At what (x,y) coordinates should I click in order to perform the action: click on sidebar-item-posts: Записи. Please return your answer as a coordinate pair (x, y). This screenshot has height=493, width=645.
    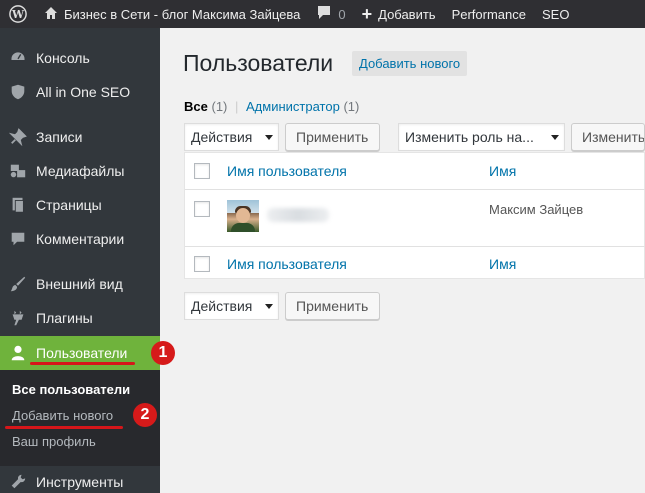
    Looking at the image, I should click on (80, 137).